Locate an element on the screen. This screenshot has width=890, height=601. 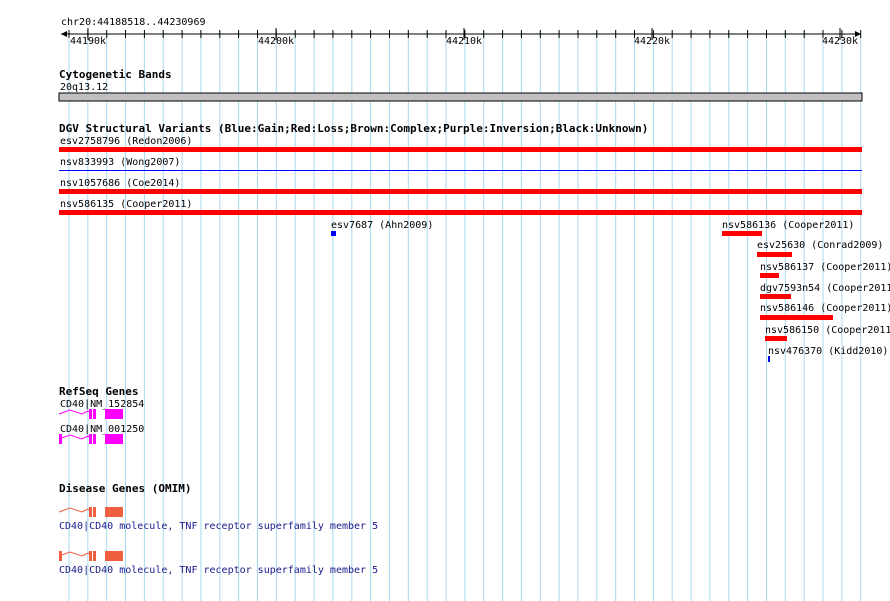
region-label: chr20:44188518..44230969 is located at coordinates (133, 22).